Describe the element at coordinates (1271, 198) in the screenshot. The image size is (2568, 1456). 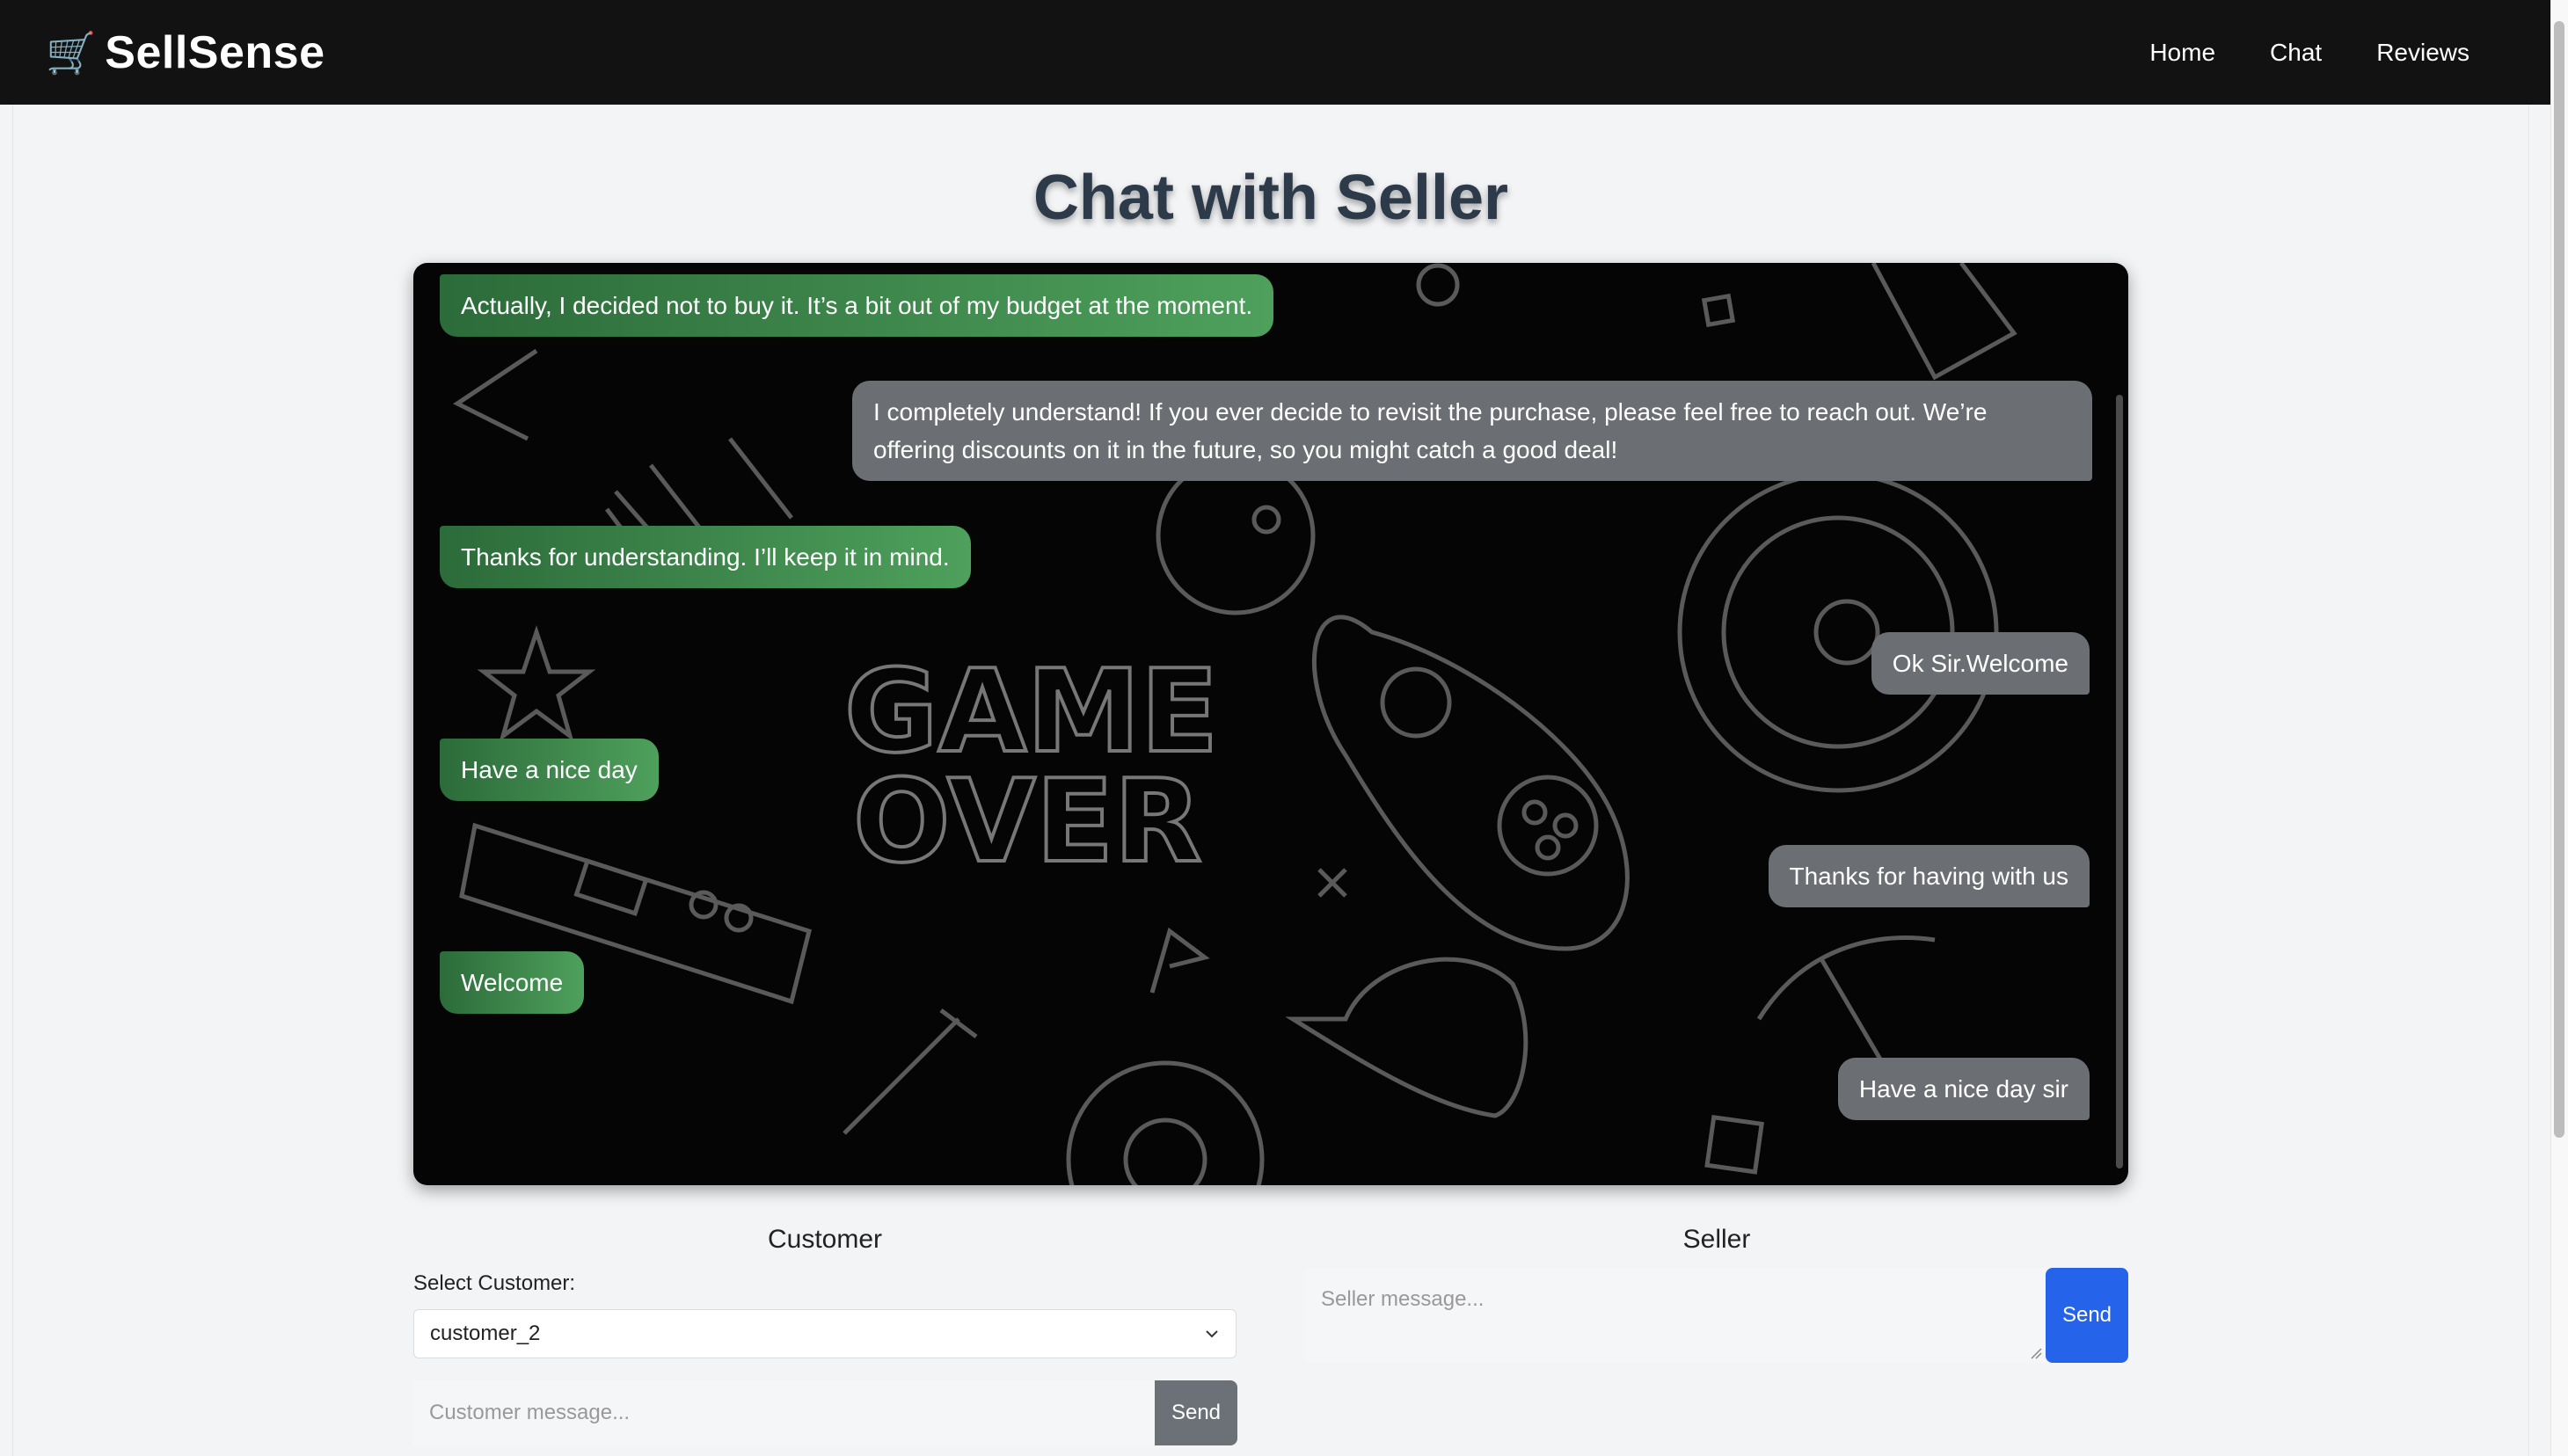
I see `page-title: Chat with Seller` at that location.